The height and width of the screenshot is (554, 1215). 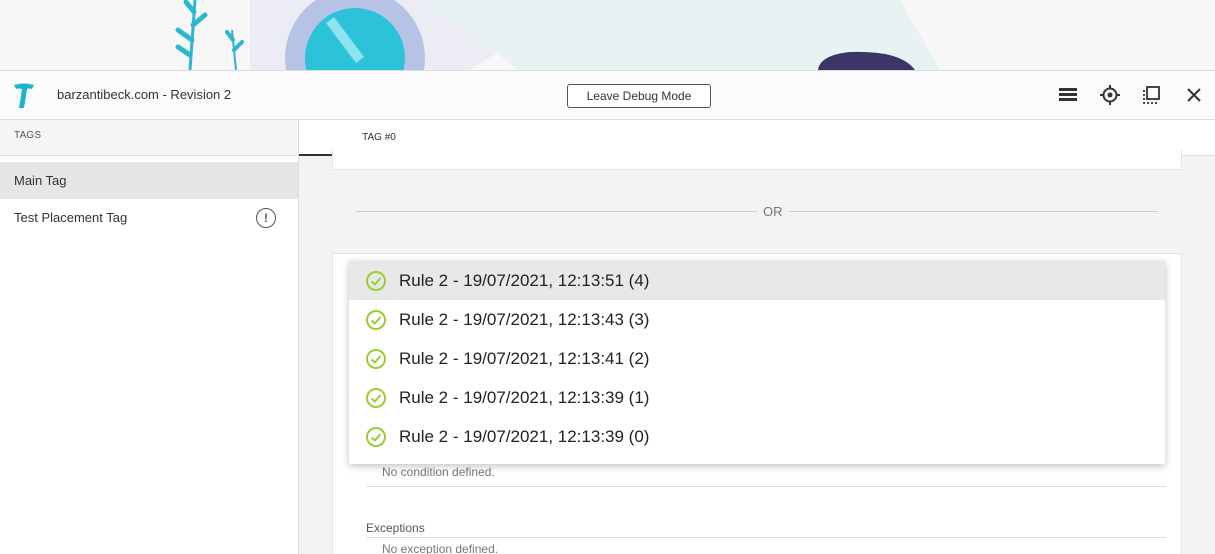 I want to click on list-item: Rule 2 - 19/07/2021, 12:13:51 (4), so click(x=757, y=280).